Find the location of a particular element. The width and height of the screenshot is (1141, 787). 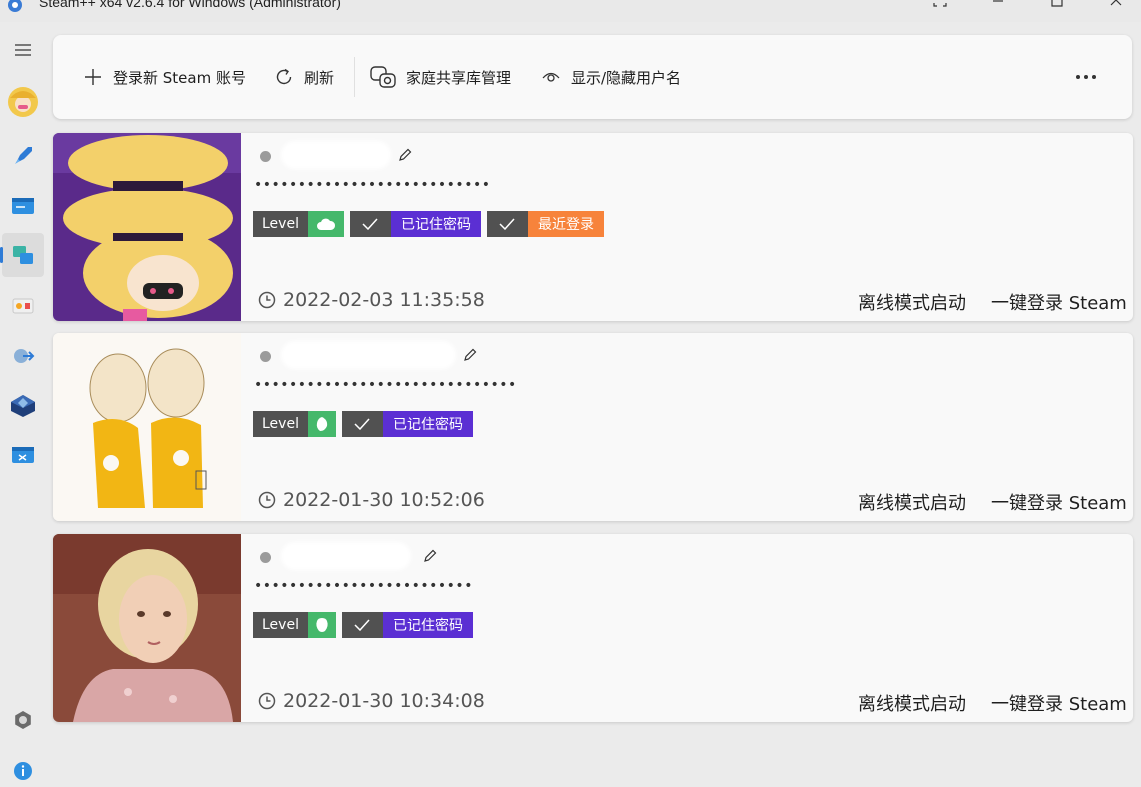

compact-overlay-button is located at coordinates (940, 5).